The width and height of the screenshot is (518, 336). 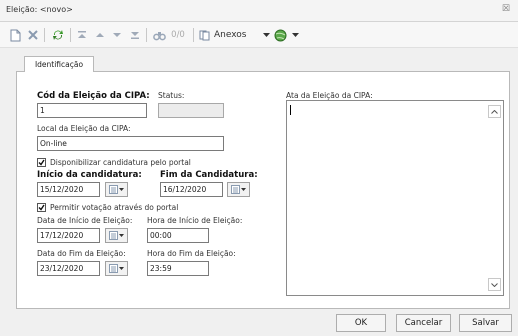 I want to click on attachment-icon, so click(x=204, y=35).